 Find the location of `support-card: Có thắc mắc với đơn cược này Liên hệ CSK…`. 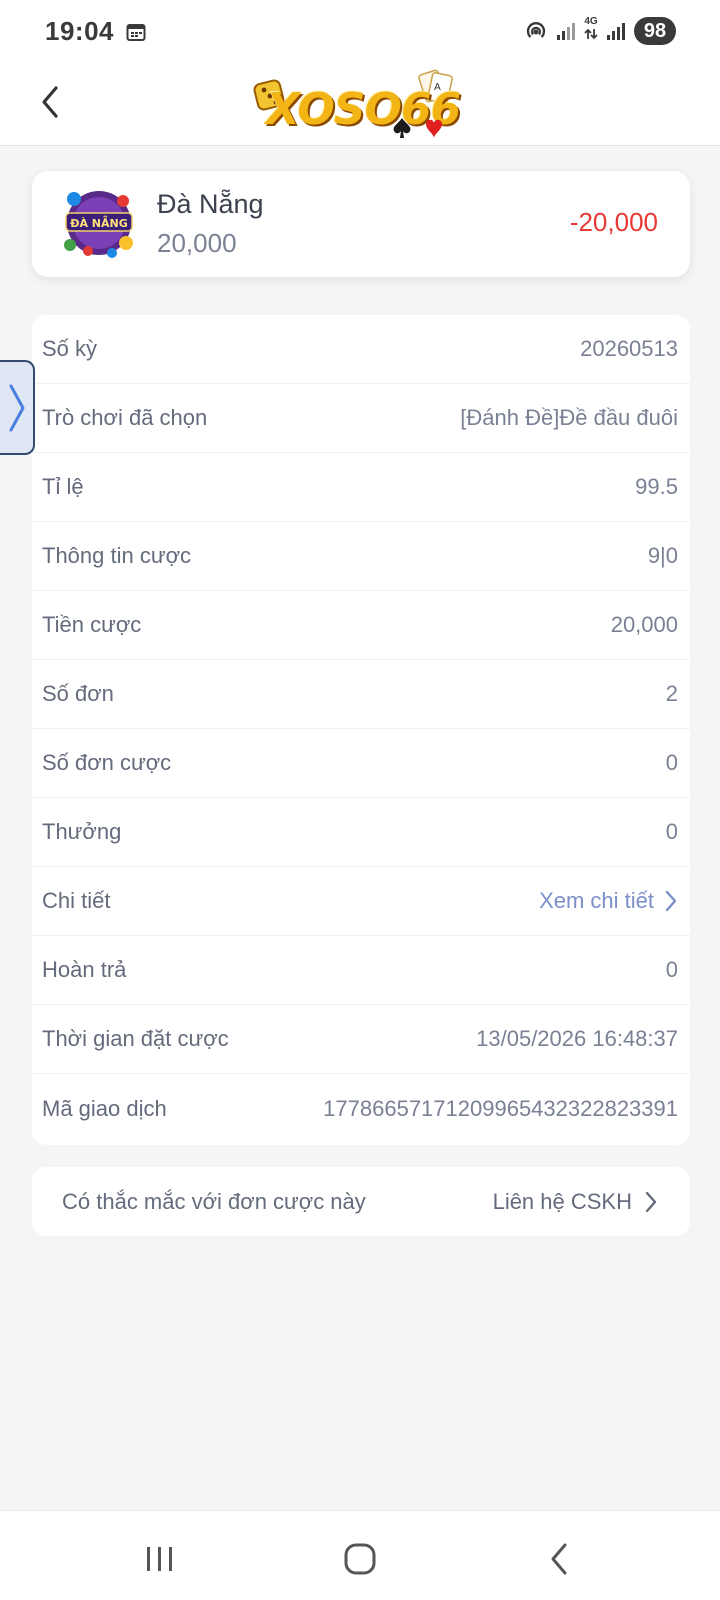

support-card: Có thắc mắc với đơn cược này Liên hệ CSK… is located at coordinates (361, 1201).